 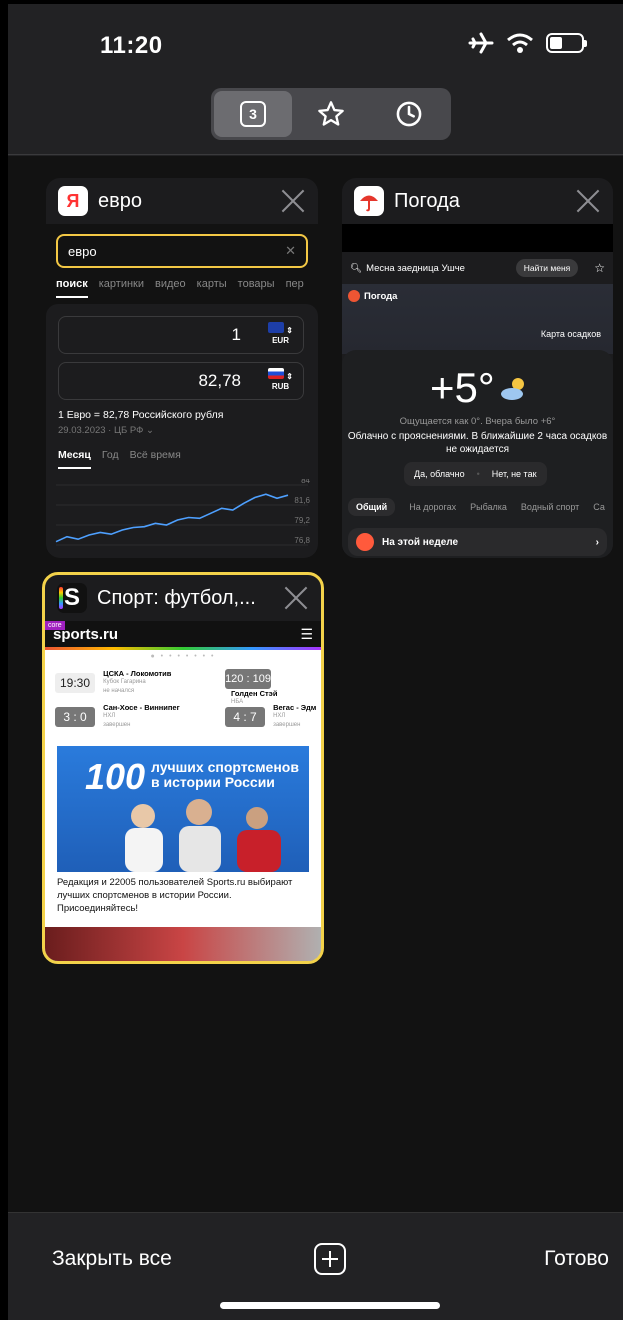 What do you see at coordinates (141, 707) in the screenshot?
I see `match-teams: Сан-Хосе - Виннипег` at bounding box center [141, 707].